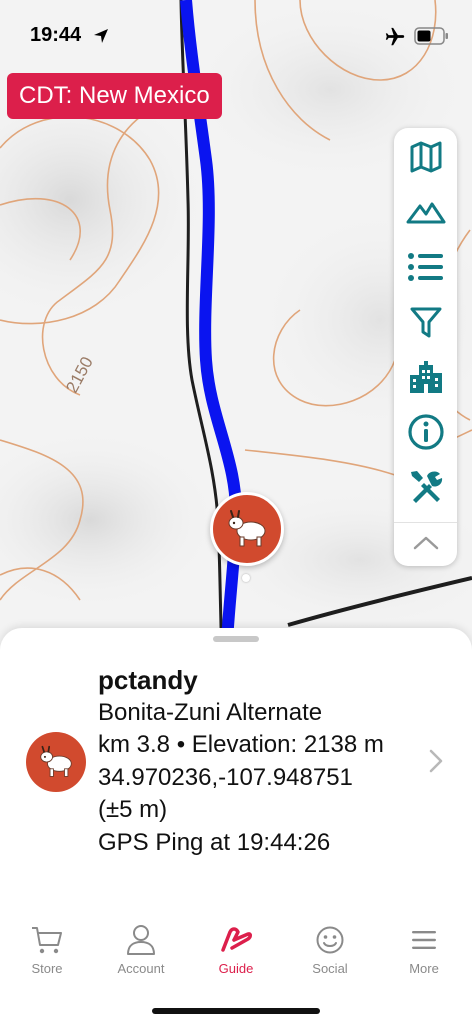 The image size is (472, 1024). What do you see at coordinates (236, 36) in the screenshot?
I see `status-bar: 19:44` at bounding box center [236, 36].